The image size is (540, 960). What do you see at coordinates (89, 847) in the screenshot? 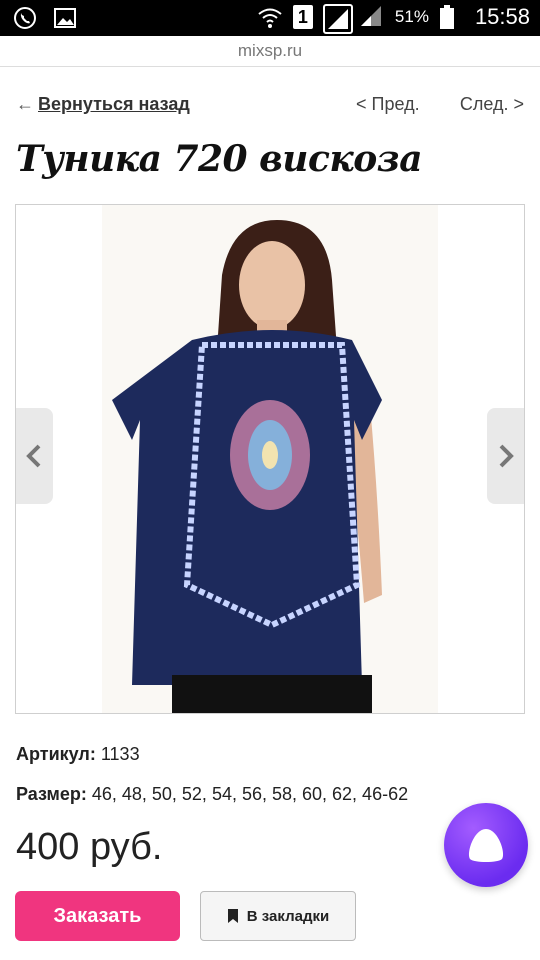
I see `product-price: 400 руб.` at bounding box center [89, 847].